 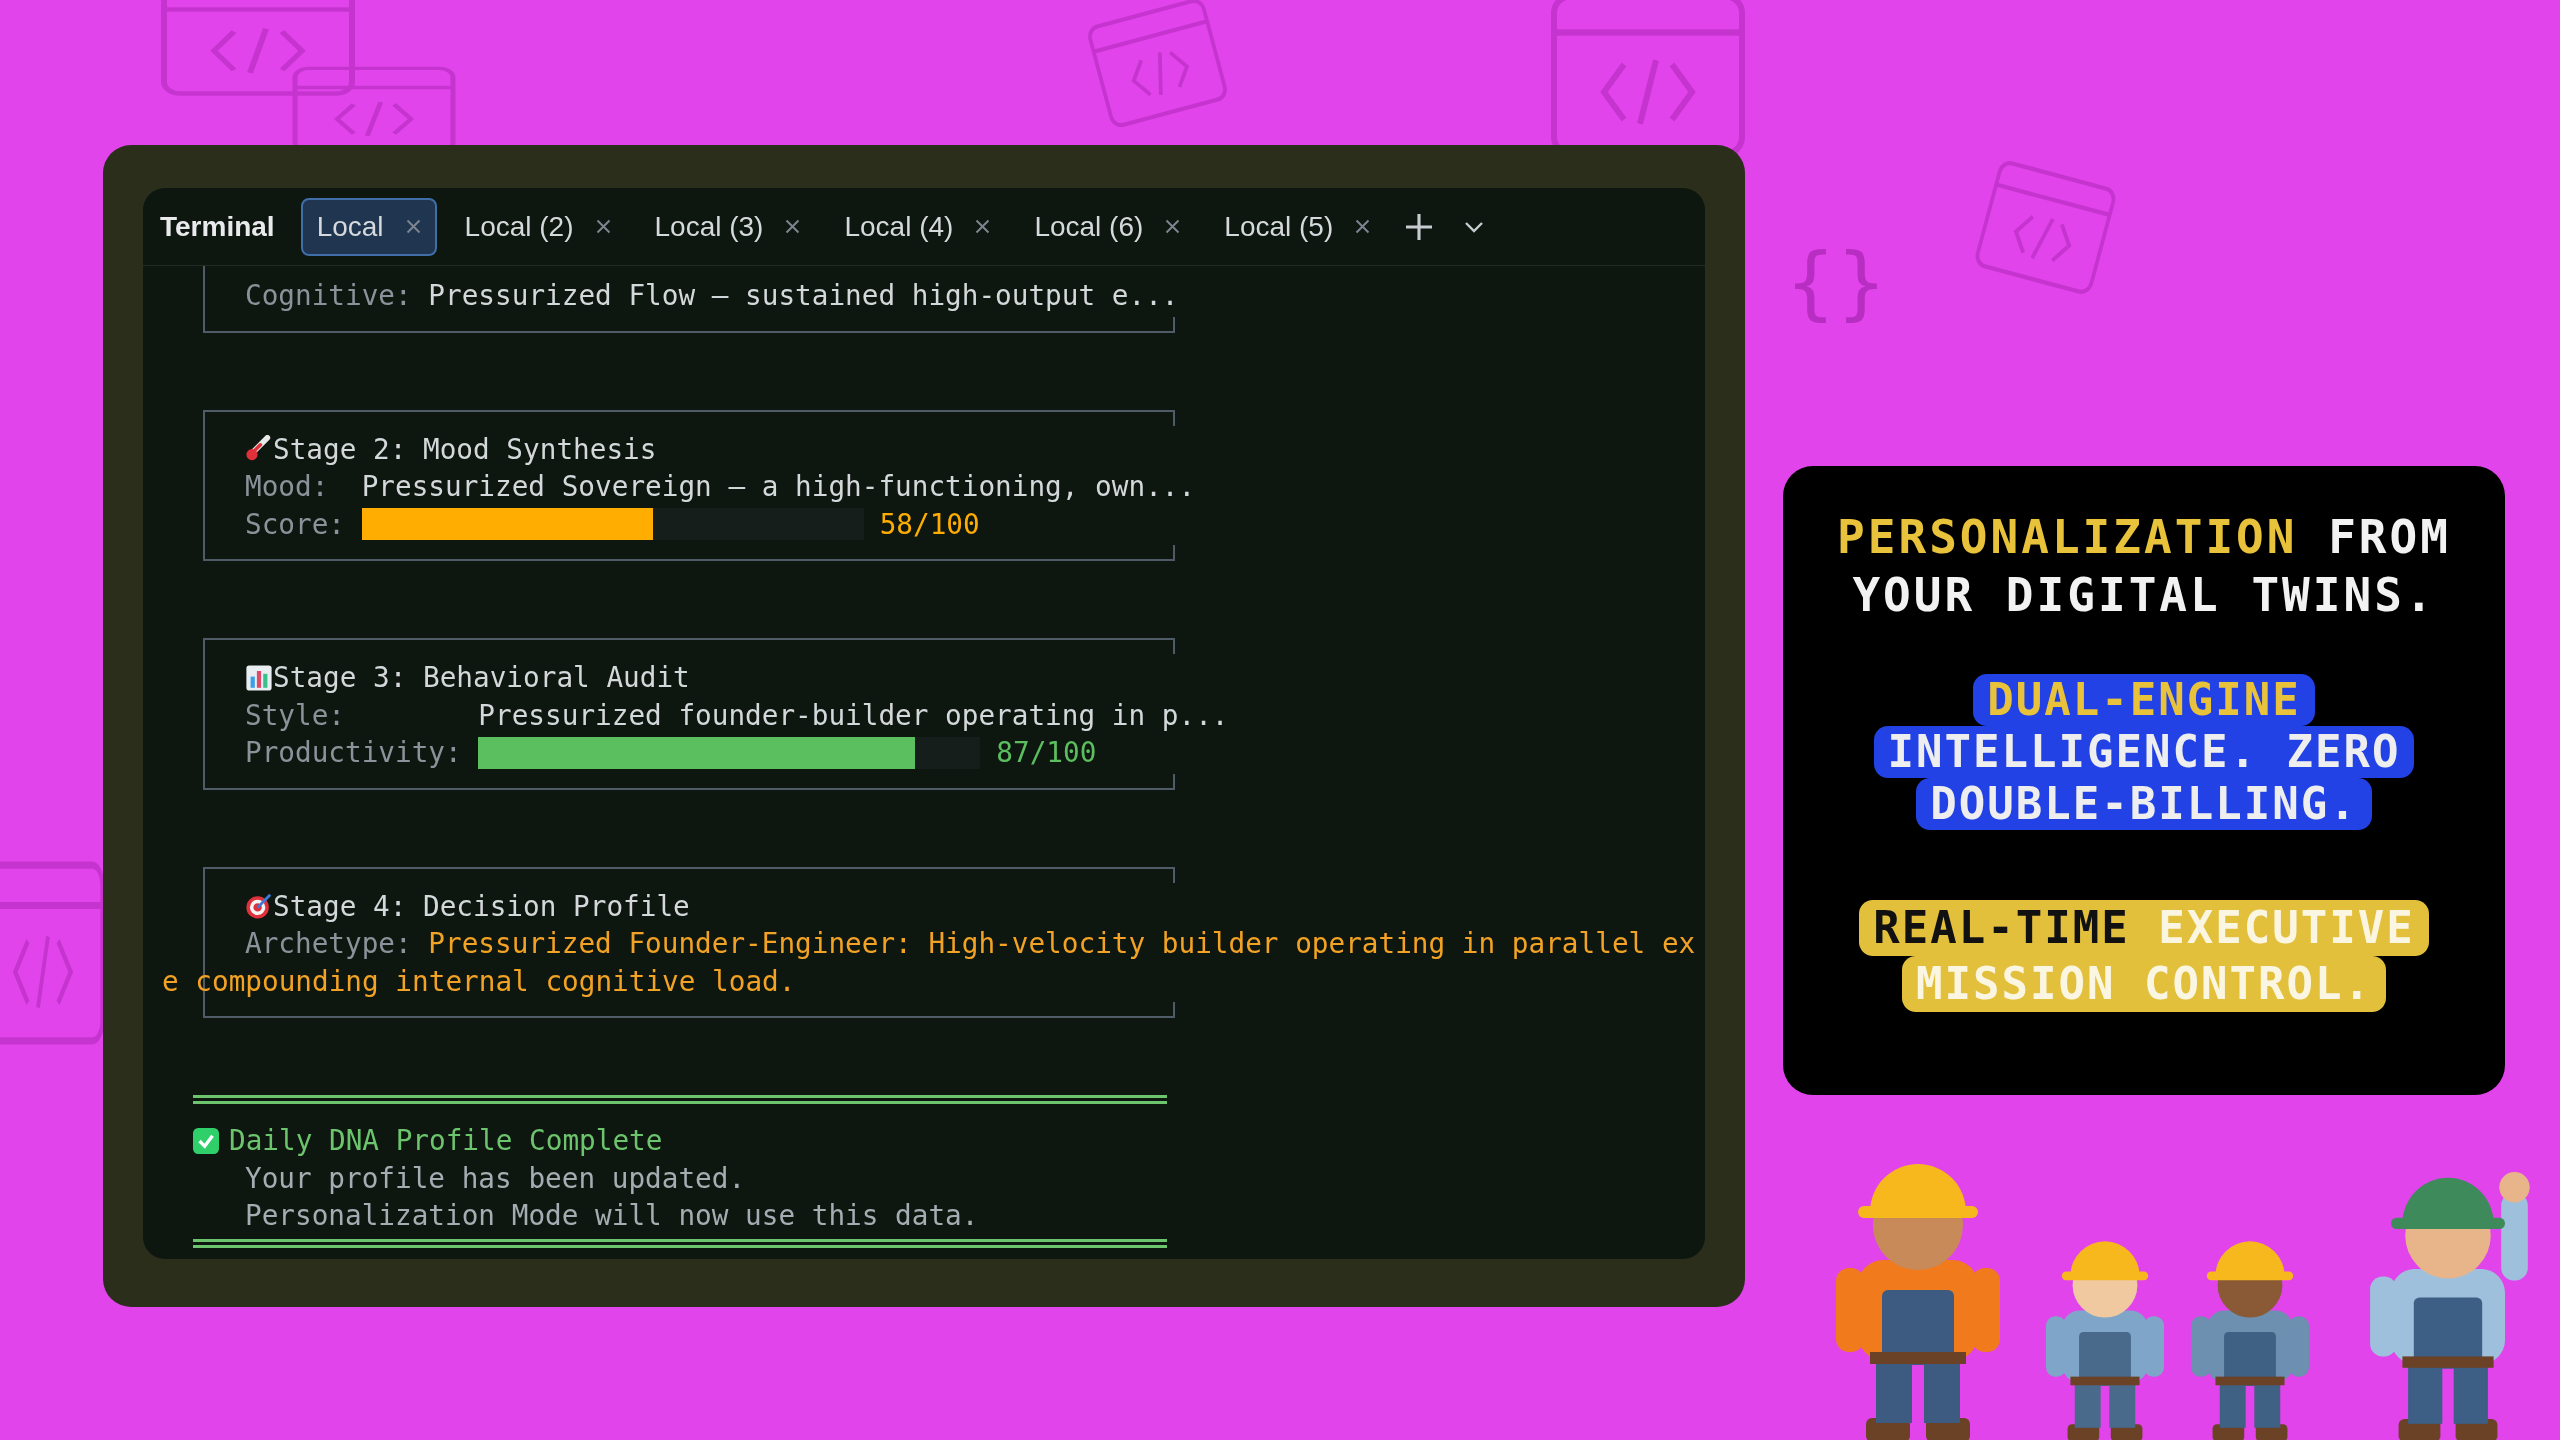 What do you see at coordinates (259, 677) in the screenshot?
I see `bar-chart-icon` at bounding box center [259, 677].